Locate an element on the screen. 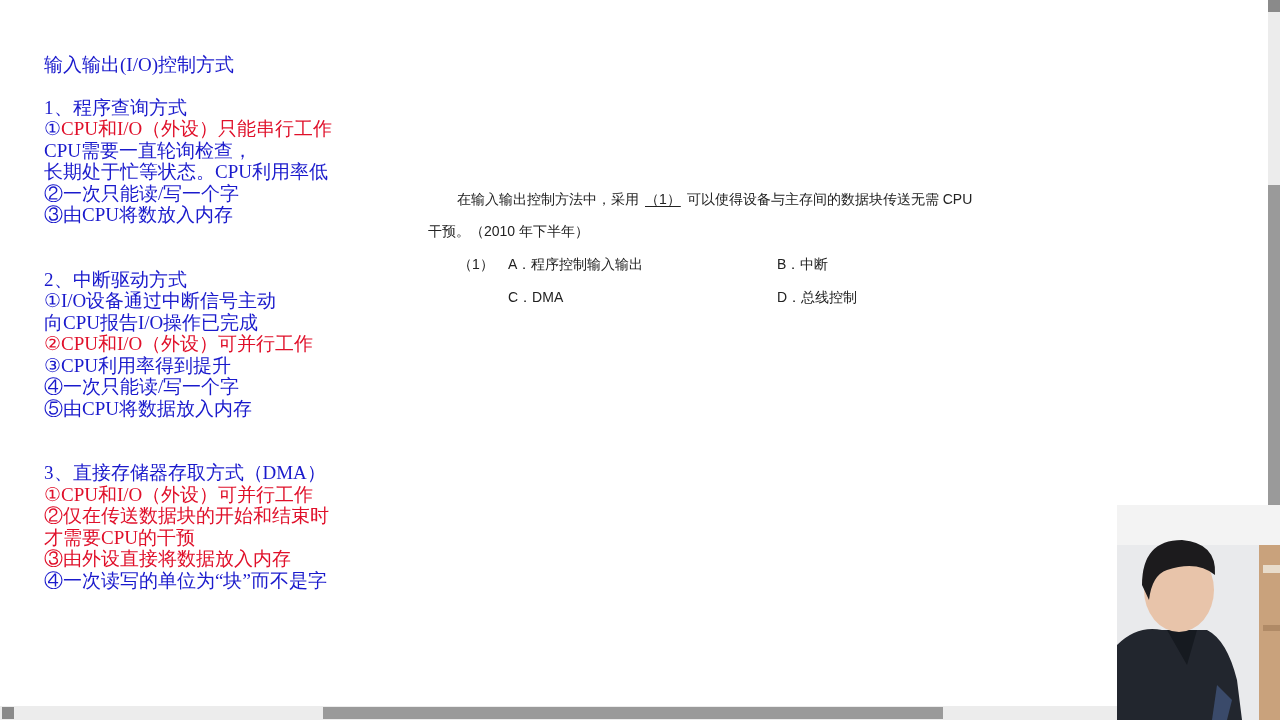 This screenshot has width=1280, height=720. note-line: 才需要CPU的干预 is located at coordinates (119, 537).